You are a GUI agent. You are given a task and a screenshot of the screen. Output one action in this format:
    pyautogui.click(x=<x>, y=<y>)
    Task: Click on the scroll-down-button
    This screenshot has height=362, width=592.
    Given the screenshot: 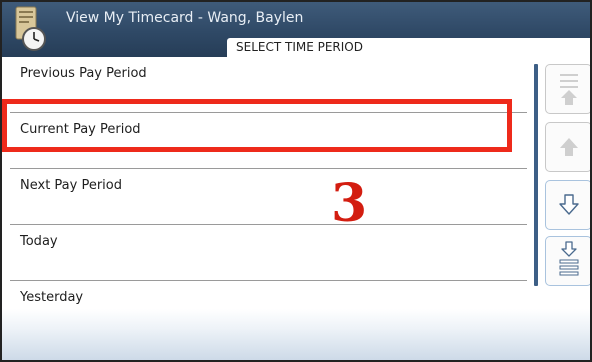 What is the action you would take?
    pyautogui.click(x=567, y=205)
    